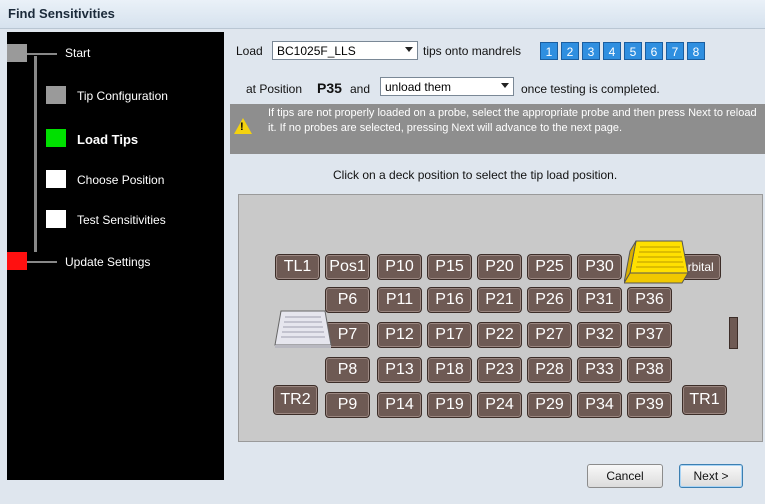 The width and height of the screenshot is (765, 504). Describe the element at coordinates (449, 300) in the screenshot. I see `deck-position-p16: P16` at that location.